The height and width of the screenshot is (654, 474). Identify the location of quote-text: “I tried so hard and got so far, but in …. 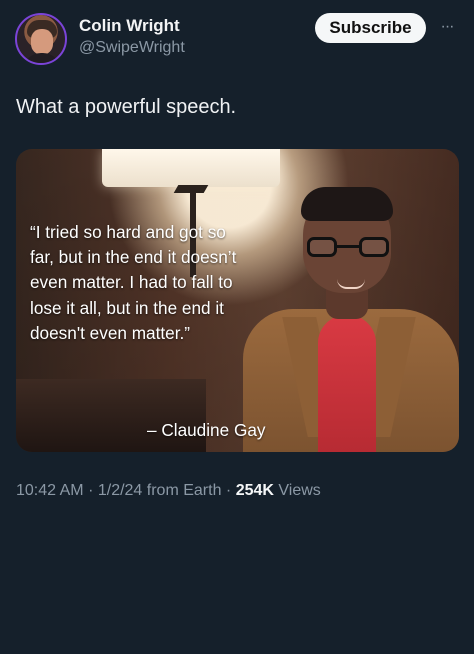
(133, 282).